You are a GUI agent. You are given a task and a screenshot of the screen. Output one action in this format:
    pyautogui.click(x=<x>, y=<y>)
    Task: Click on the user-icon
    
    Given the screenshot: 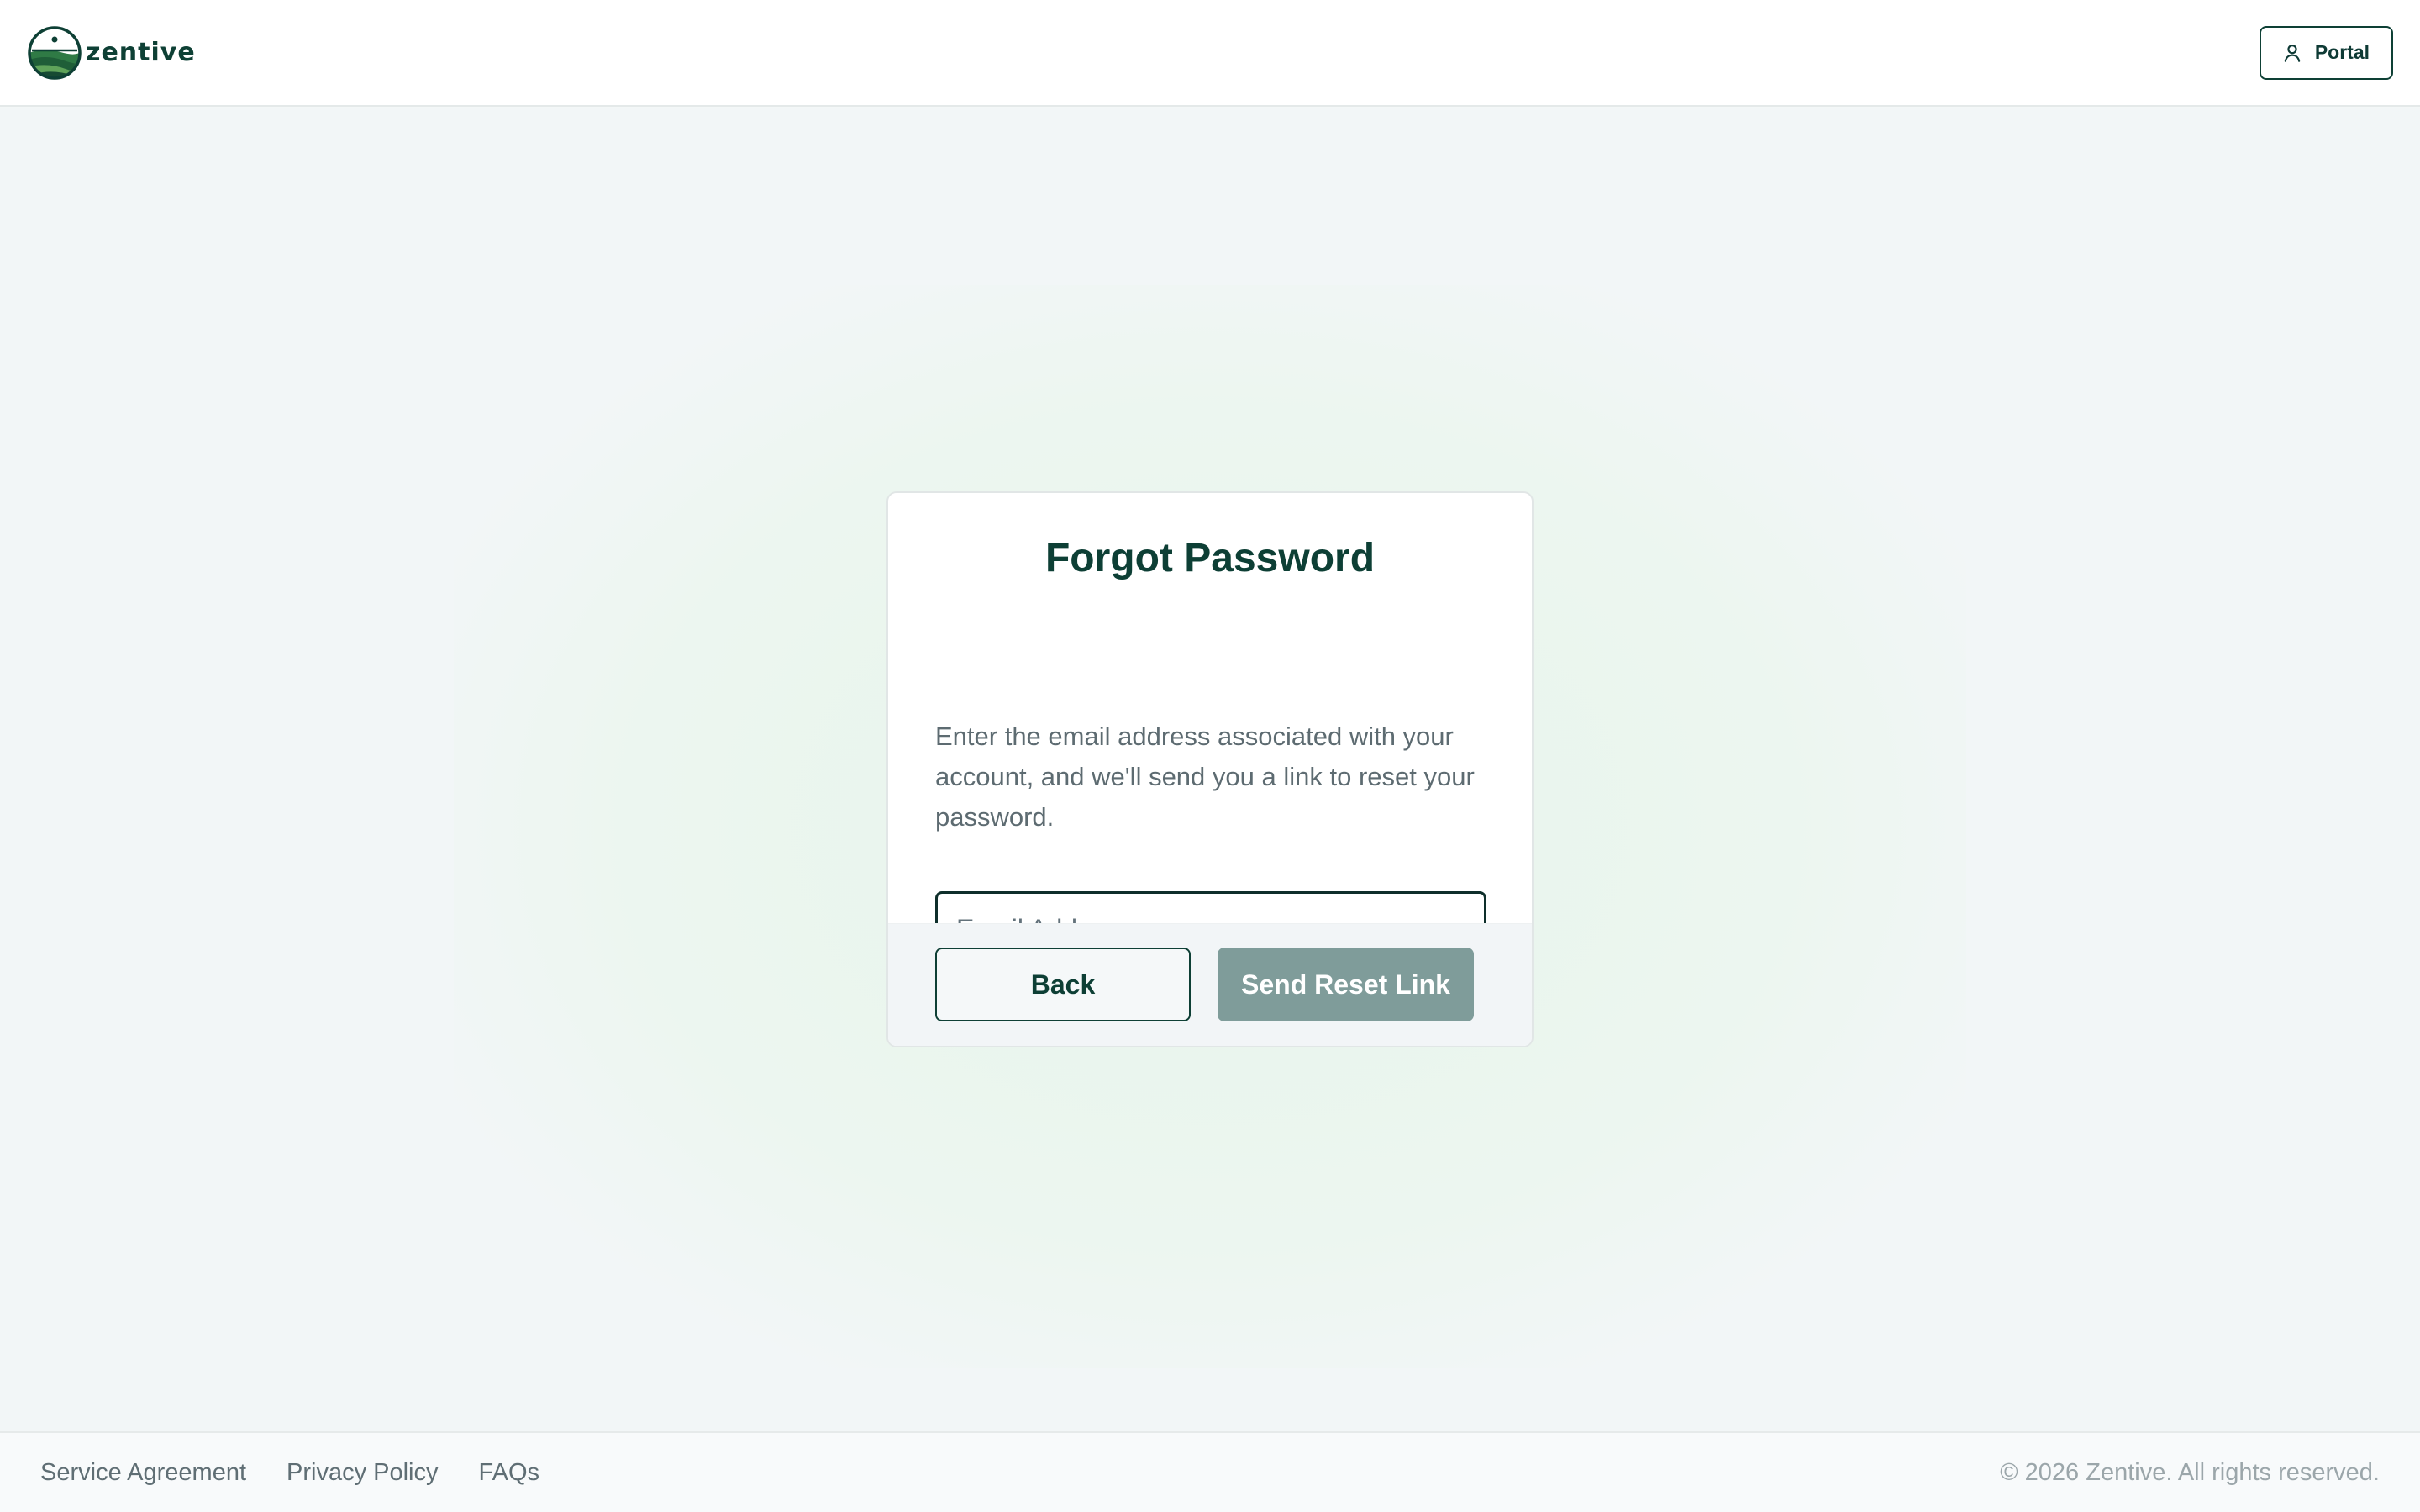 What is the action you would take?
    pyautogui.click(x=2292, y=53)
    